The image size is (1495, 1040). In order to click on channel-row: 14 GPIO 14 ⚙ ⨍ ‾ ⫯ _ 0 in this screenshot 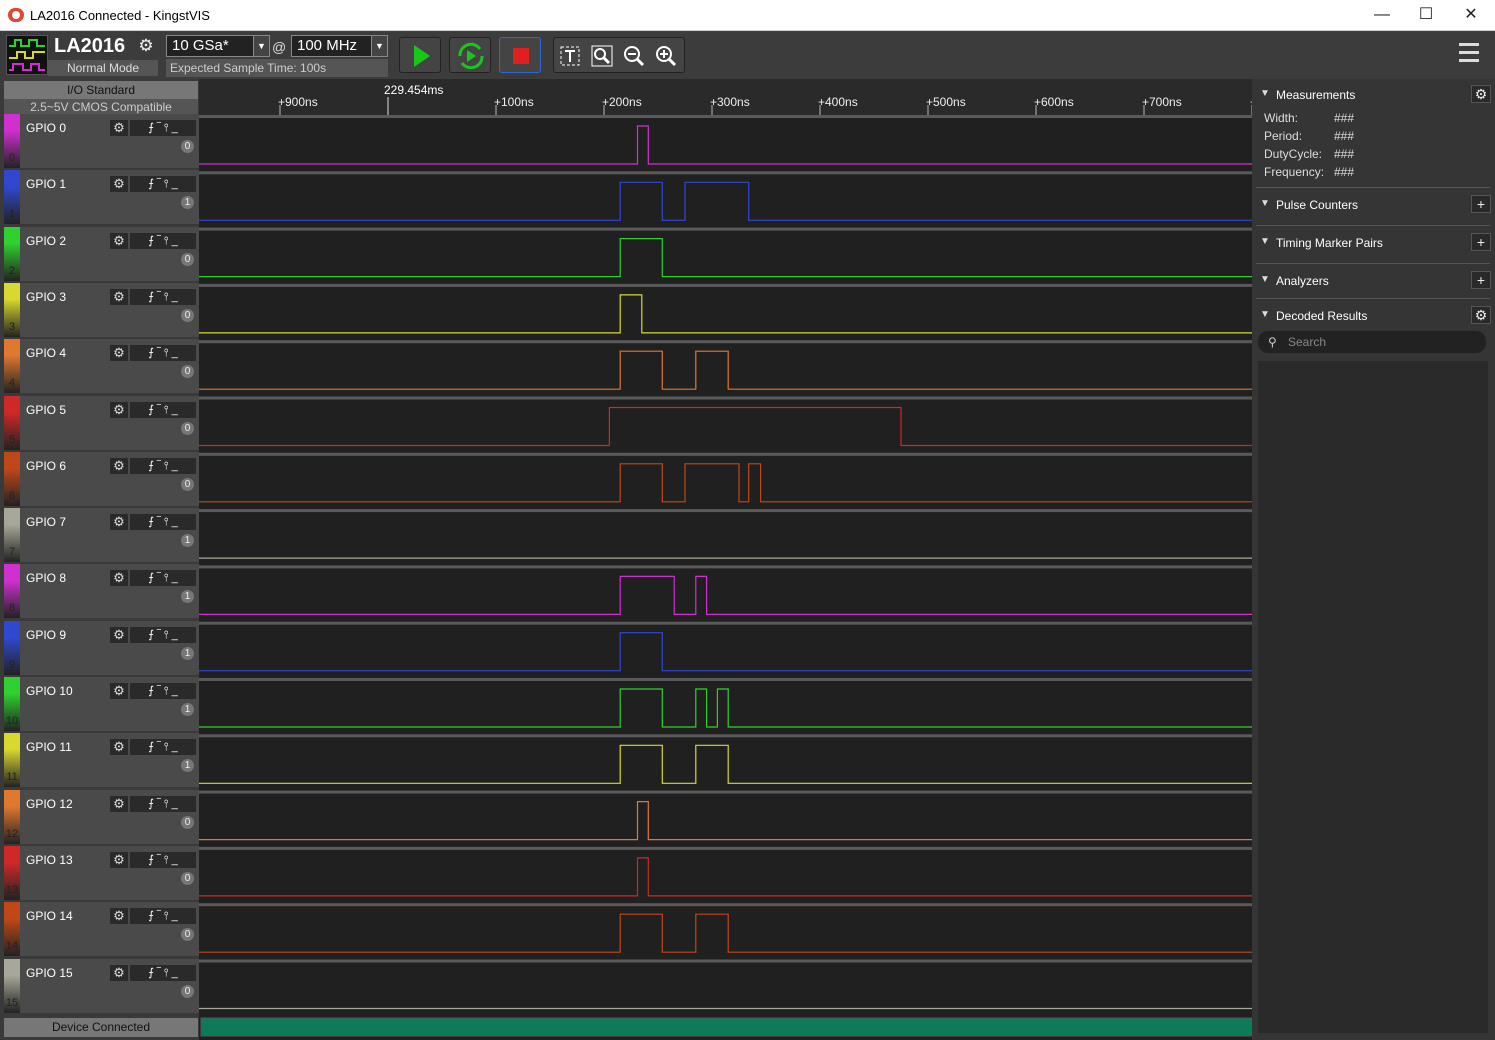, I will do `click(101, 929)`.